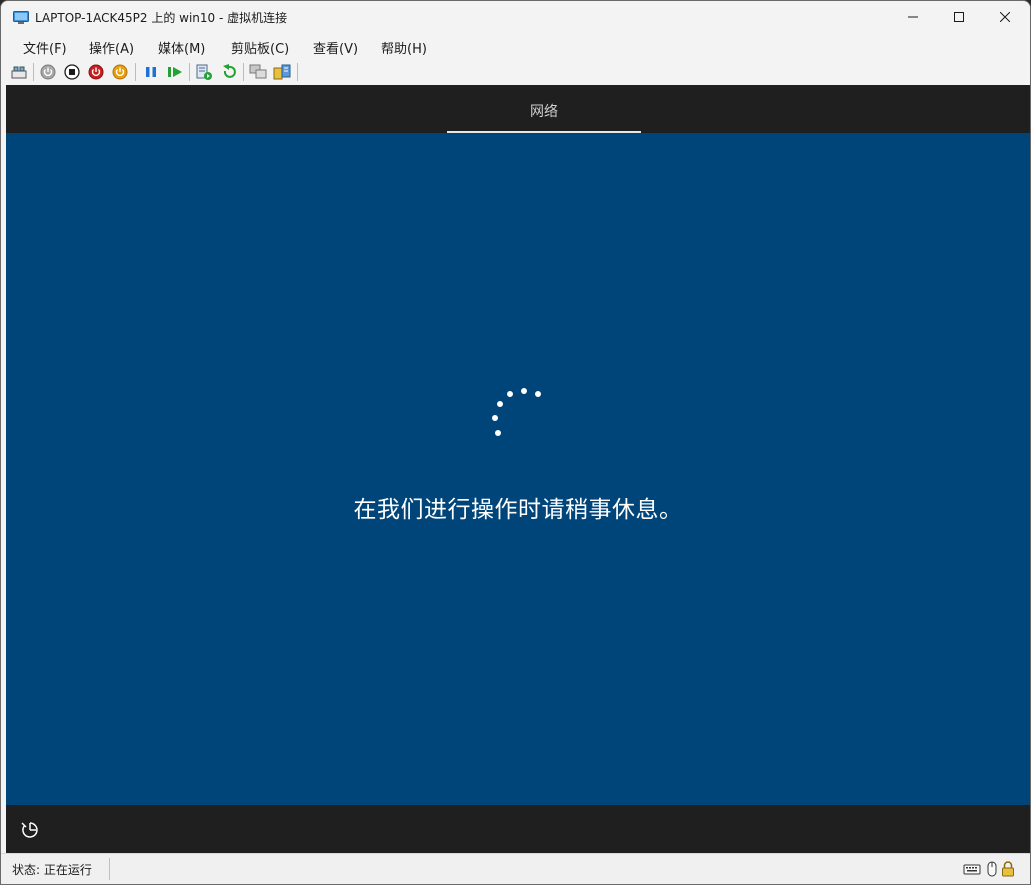 This screenshot has height=885, width=1031. What do you see at coordinates (151, 72) in the screenshot?
I see `pause-icon` at bounding box center [151, 72].